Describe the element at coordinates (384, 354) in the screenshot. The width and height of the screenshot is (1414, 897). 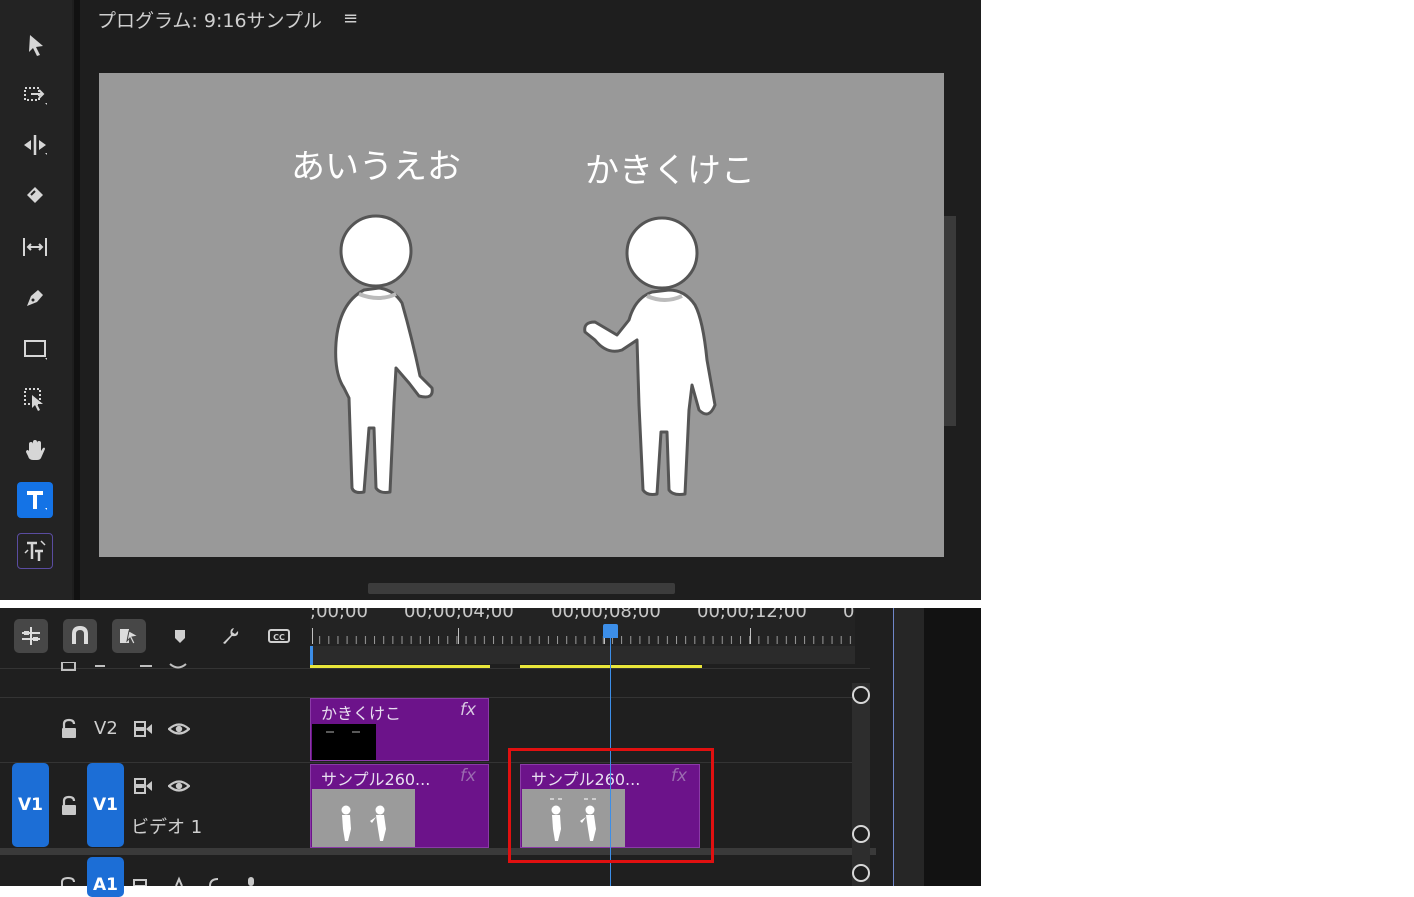
I see `character-figure-left` at that location.